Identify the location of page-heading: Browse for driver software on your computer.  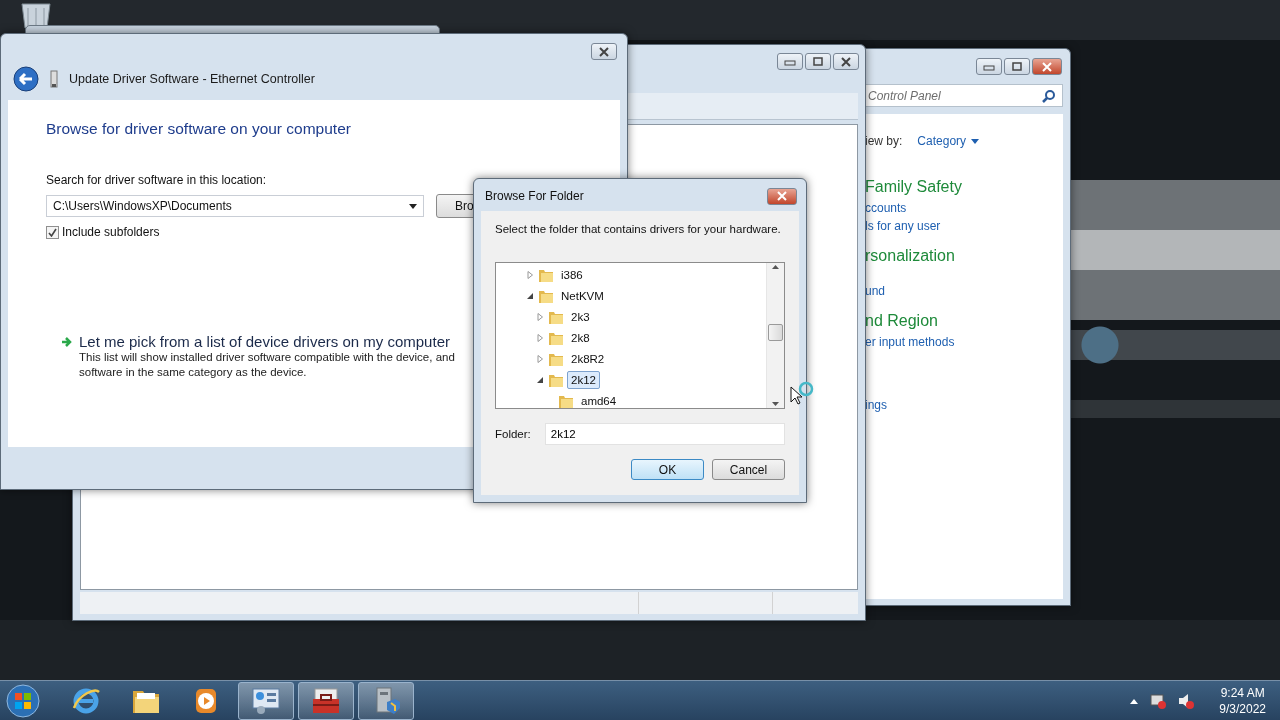
(199, 129).